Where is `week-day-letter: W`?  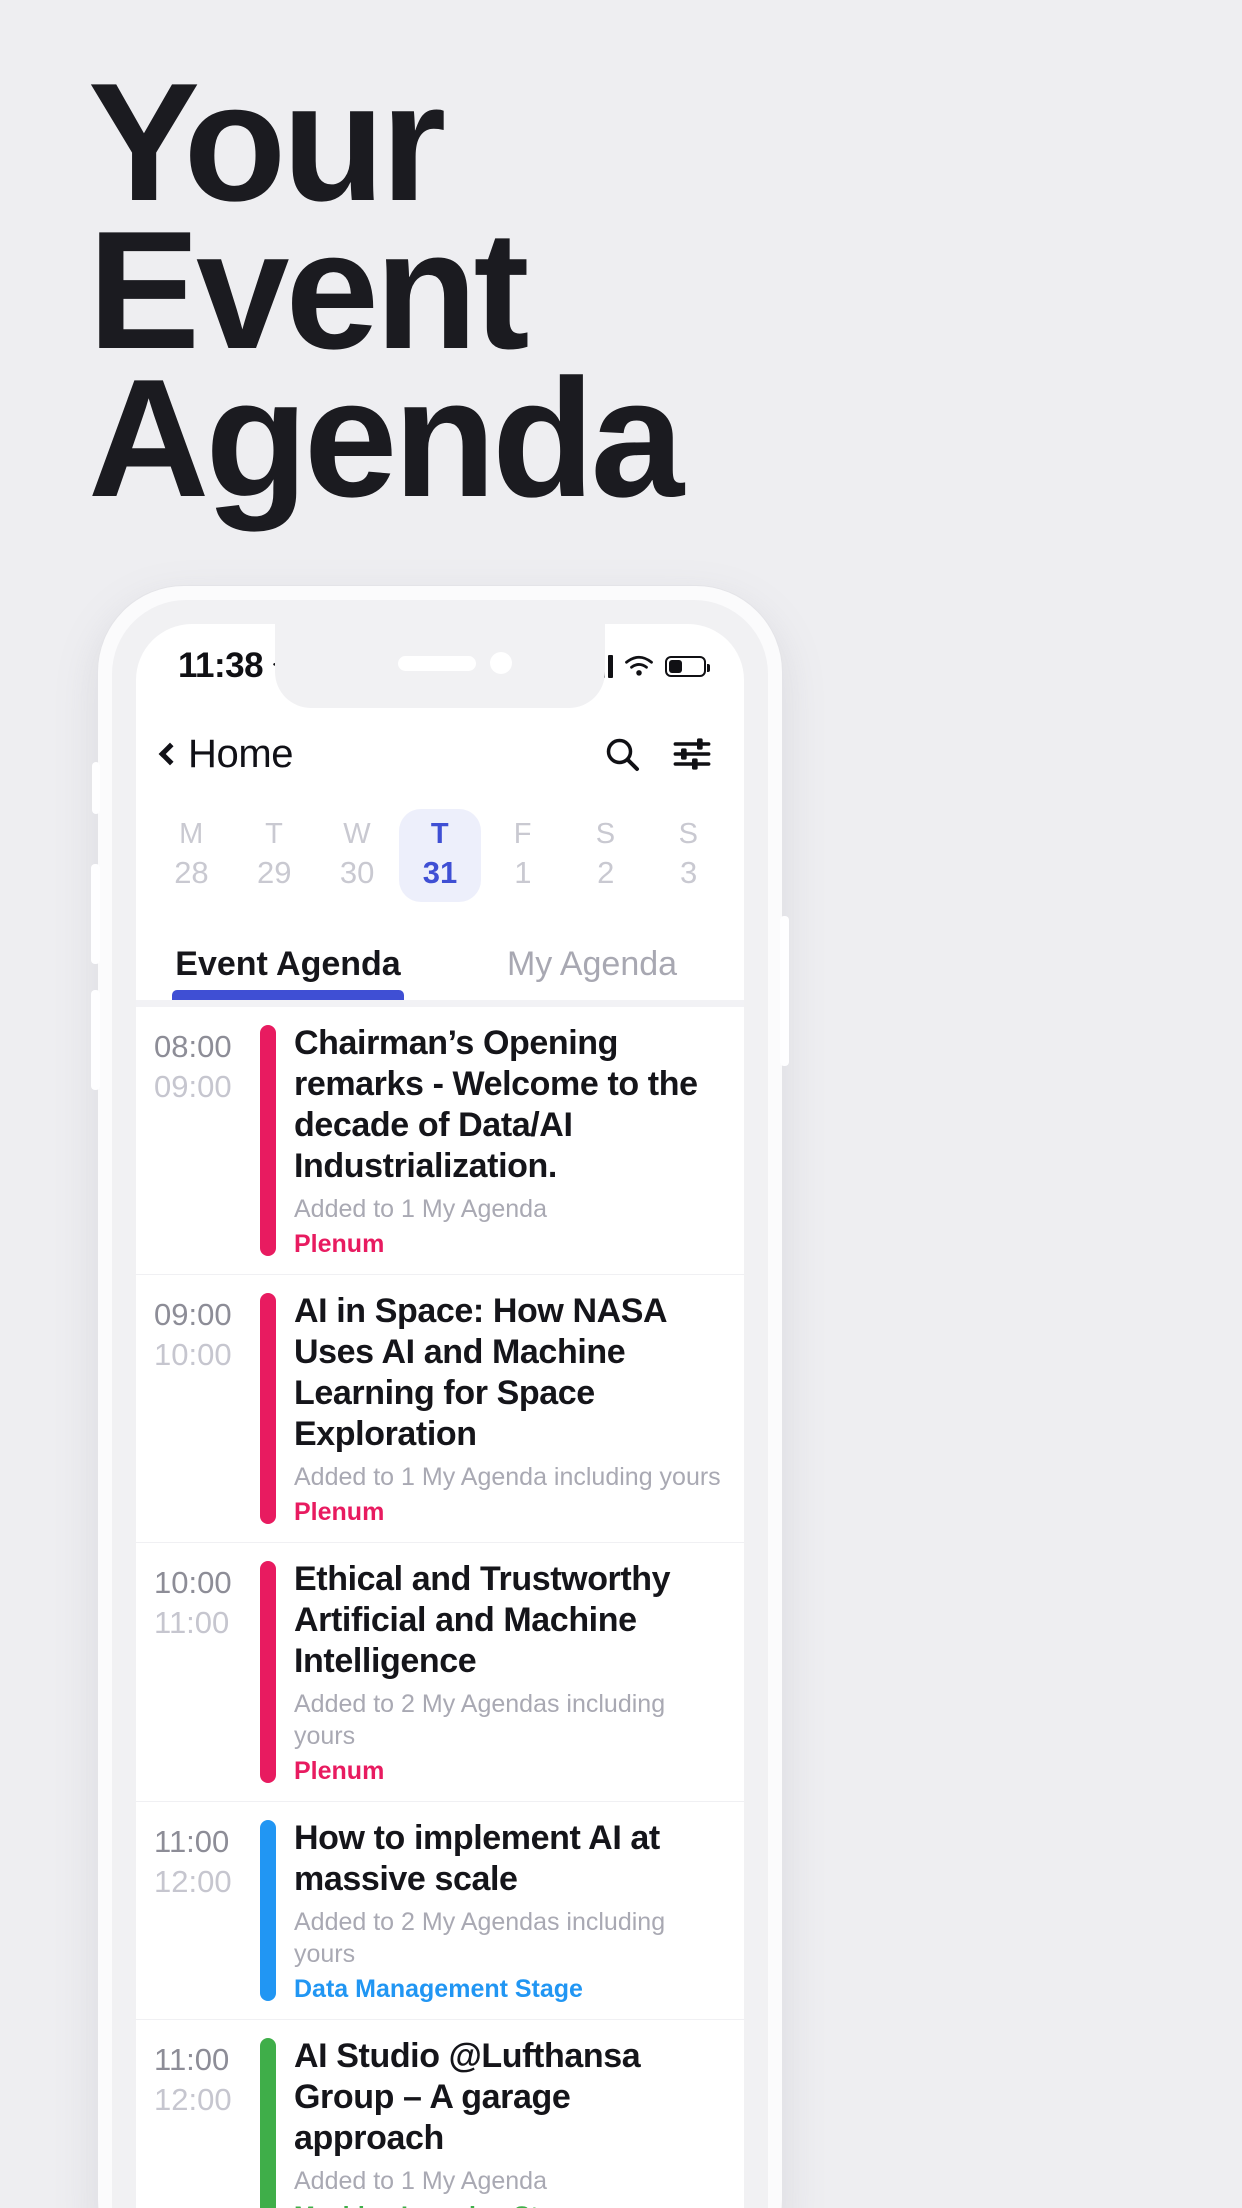 week-day-letter: W is located at coordinates (357, 833).